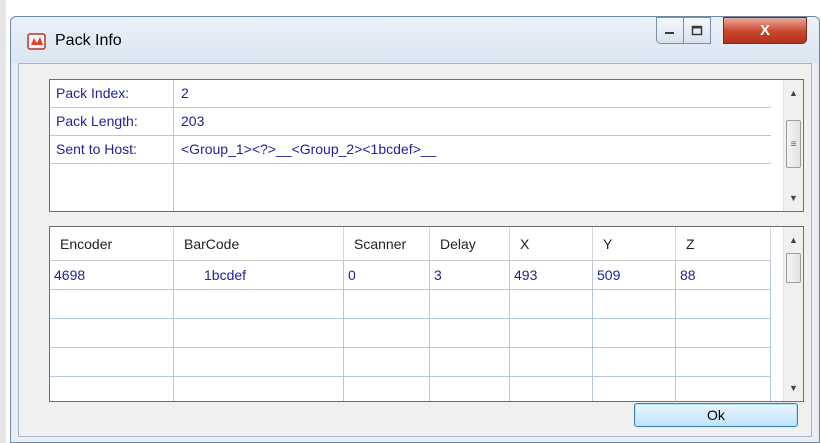  I want to click on title-bar: Pack Info X, so click(415, 40).